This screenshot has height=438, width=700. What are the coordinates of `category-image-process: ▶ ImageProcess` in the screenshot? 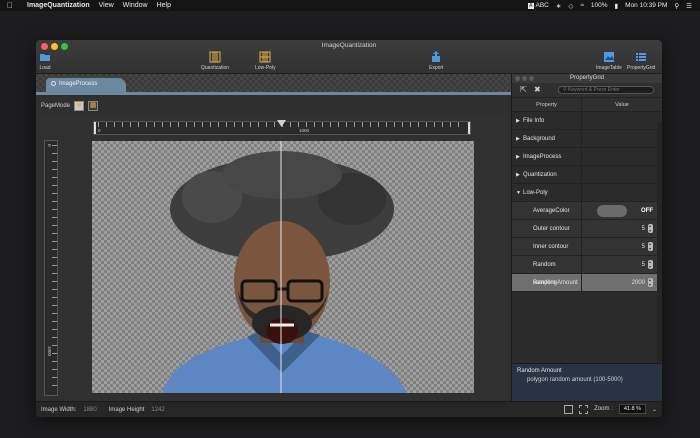 It's located at (587, 157).